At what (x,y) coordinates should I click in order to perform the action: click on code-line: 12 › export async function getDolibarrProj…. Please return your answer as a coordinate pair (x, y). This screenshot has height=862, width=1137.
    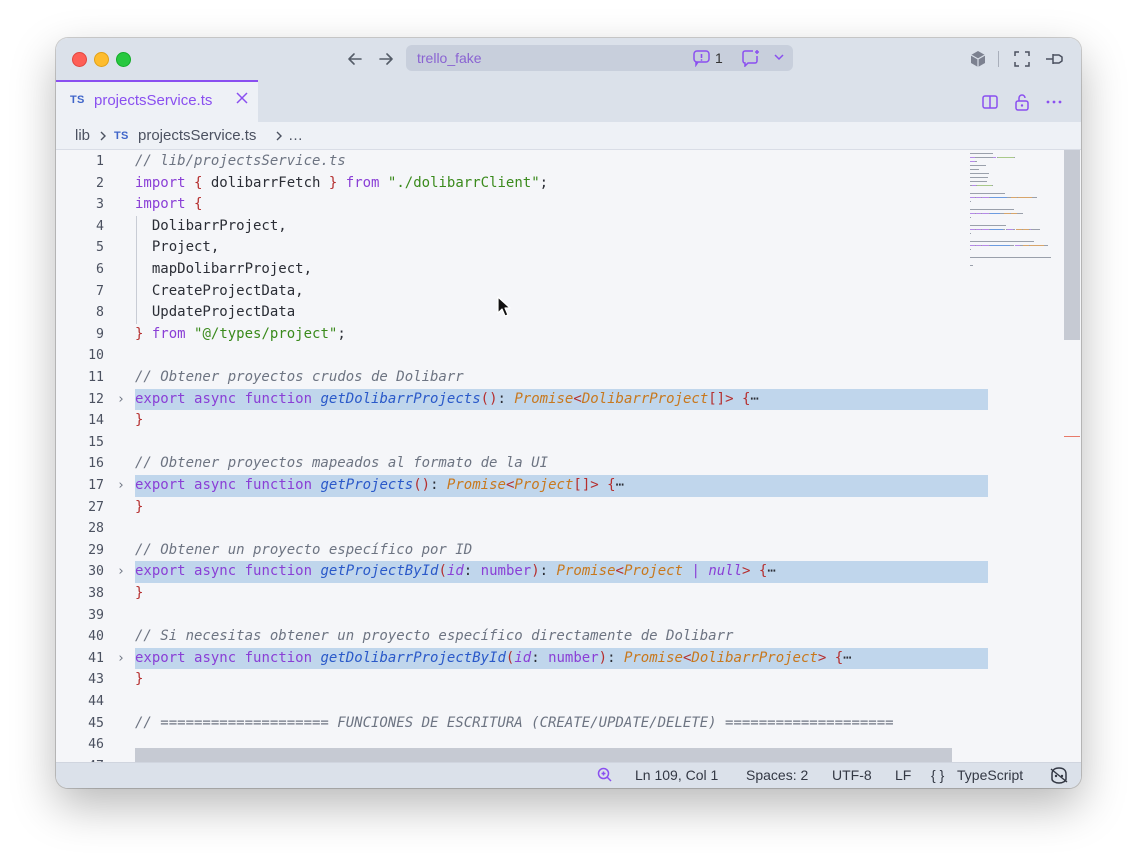
    Looking at the image, I should click on (561, 399).